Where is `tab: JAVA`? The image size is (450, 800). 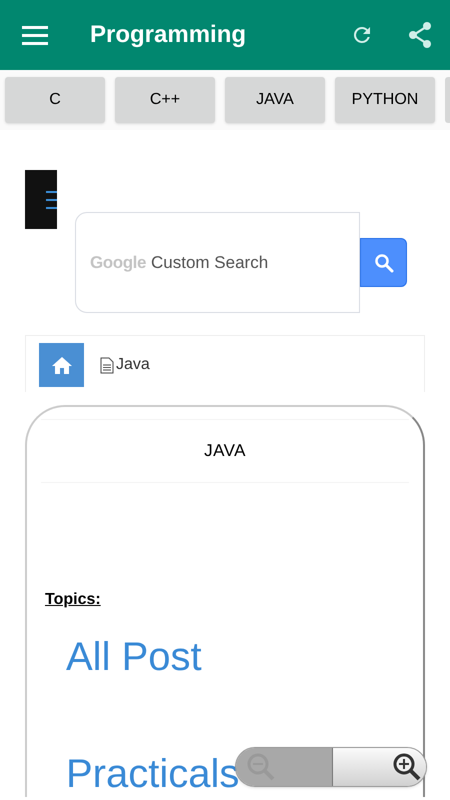 tab: JAVA is located at coordinates (275, 100).